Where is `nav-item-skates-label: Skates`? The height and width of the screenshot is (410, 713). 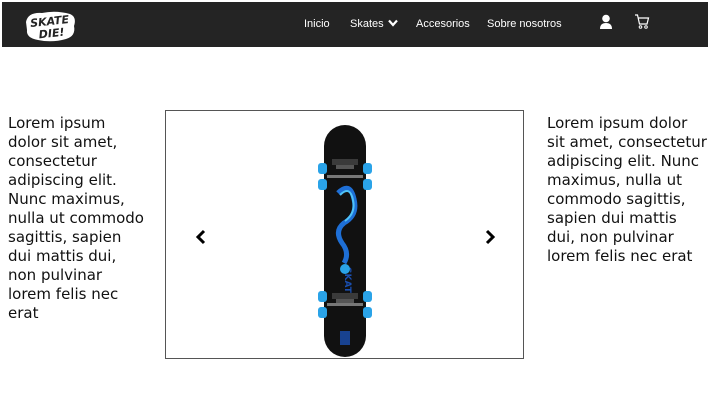 nav-item-skates-label: Skates is located at coordinates (367, 24).